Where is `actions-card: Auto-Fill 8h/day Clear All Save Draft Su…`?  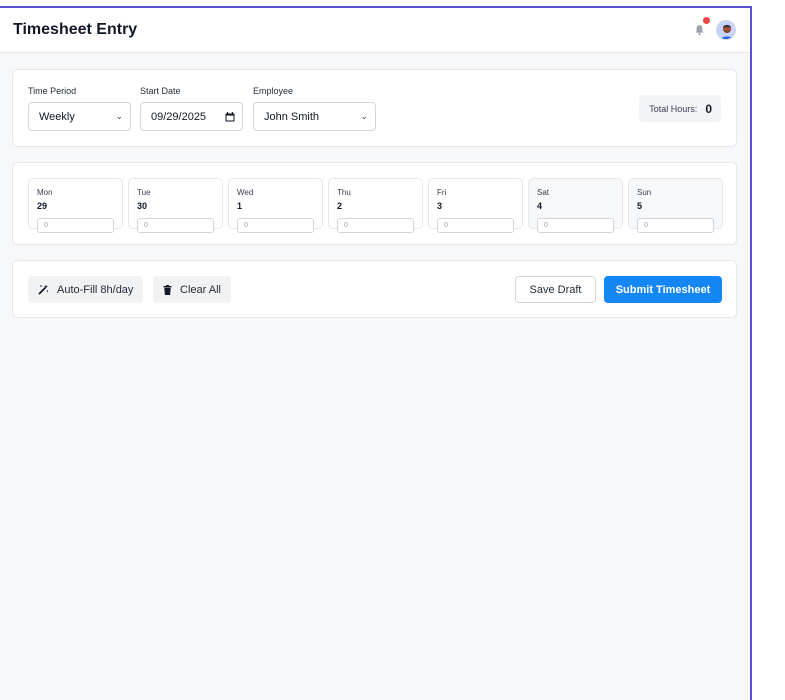
actions-card: Auto-Fill 8h/day Clear All Save Draft Su… is located at coordinates (374, 289).